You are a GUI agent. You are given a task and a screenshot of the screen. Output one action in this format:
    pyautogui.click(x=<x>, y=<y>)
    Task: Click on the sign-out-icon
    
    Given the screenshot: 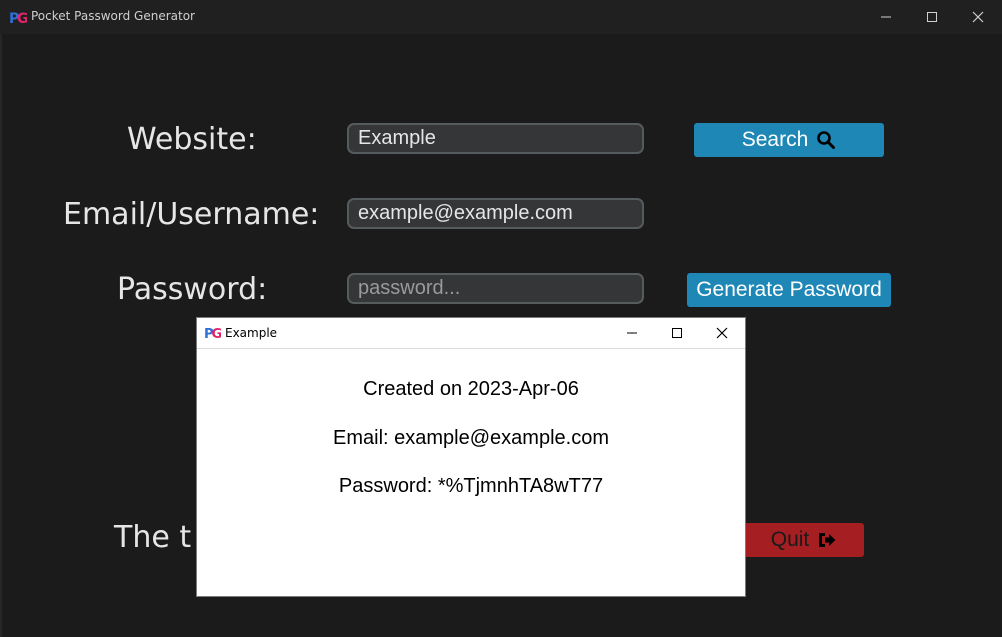 What is the action you would take?
    pyautogui.click(x=827, y=540)
    